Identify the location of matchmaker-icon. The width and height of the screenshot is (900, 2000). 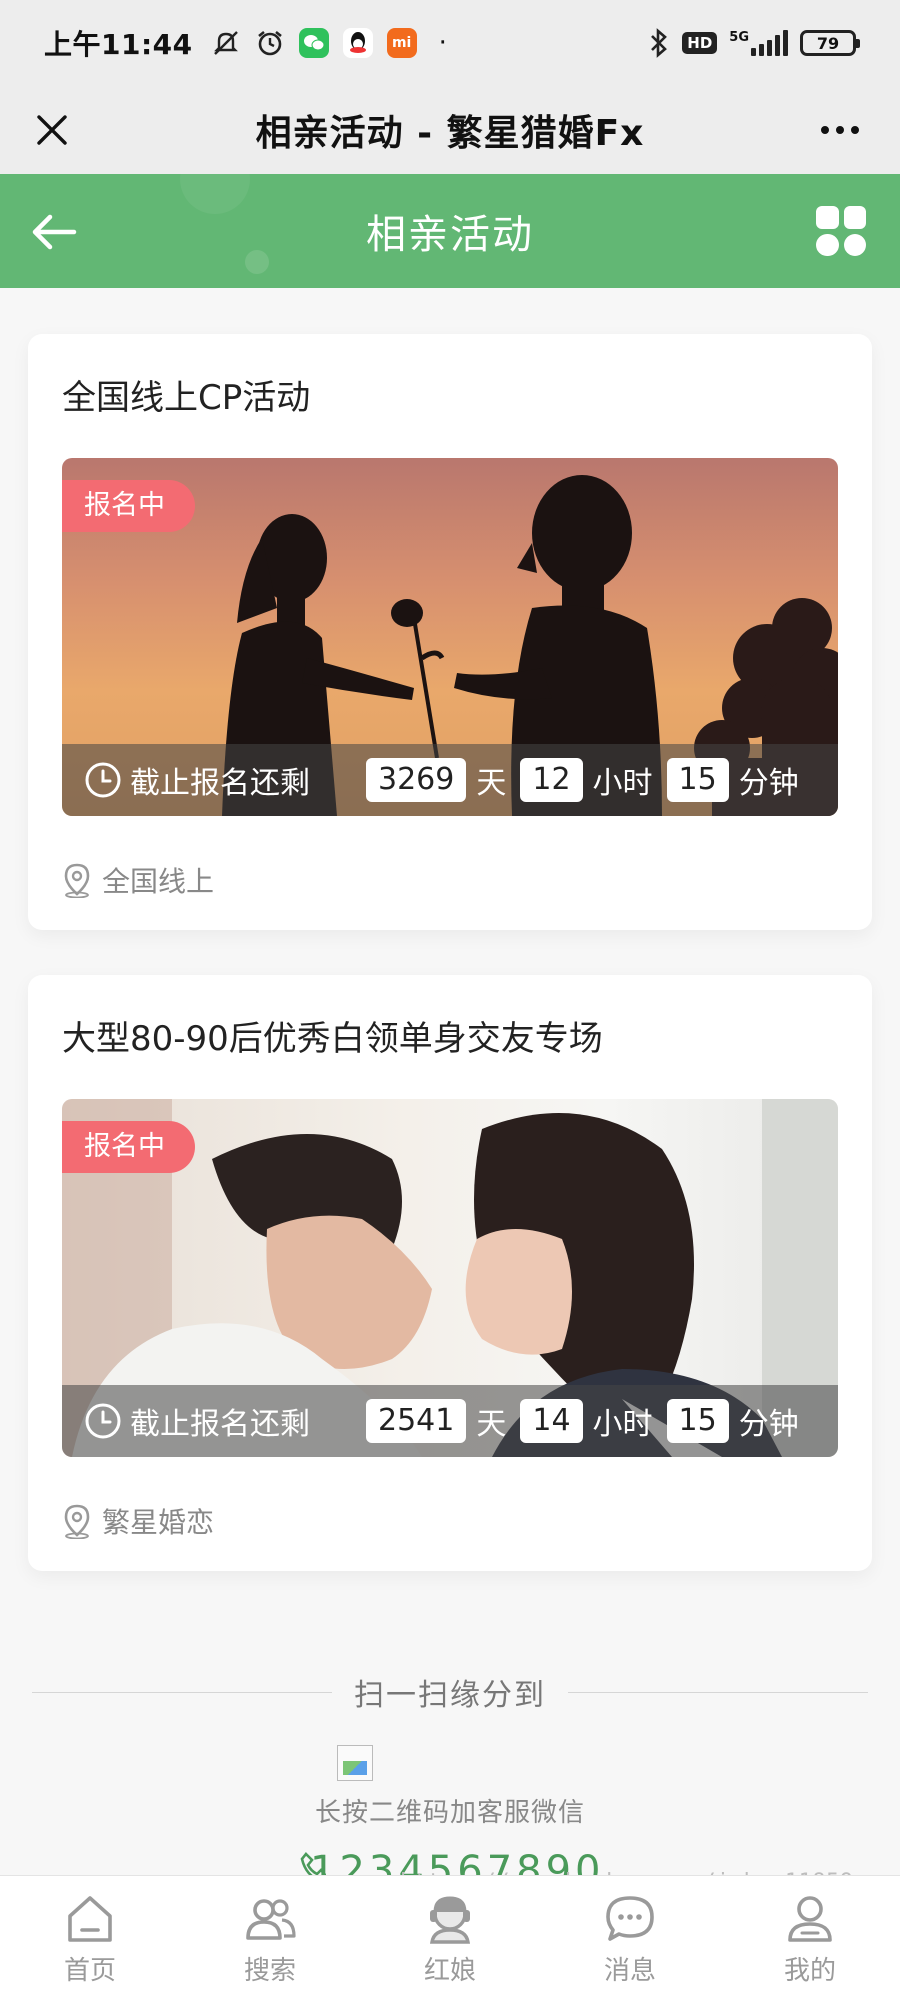
(450, 1920).